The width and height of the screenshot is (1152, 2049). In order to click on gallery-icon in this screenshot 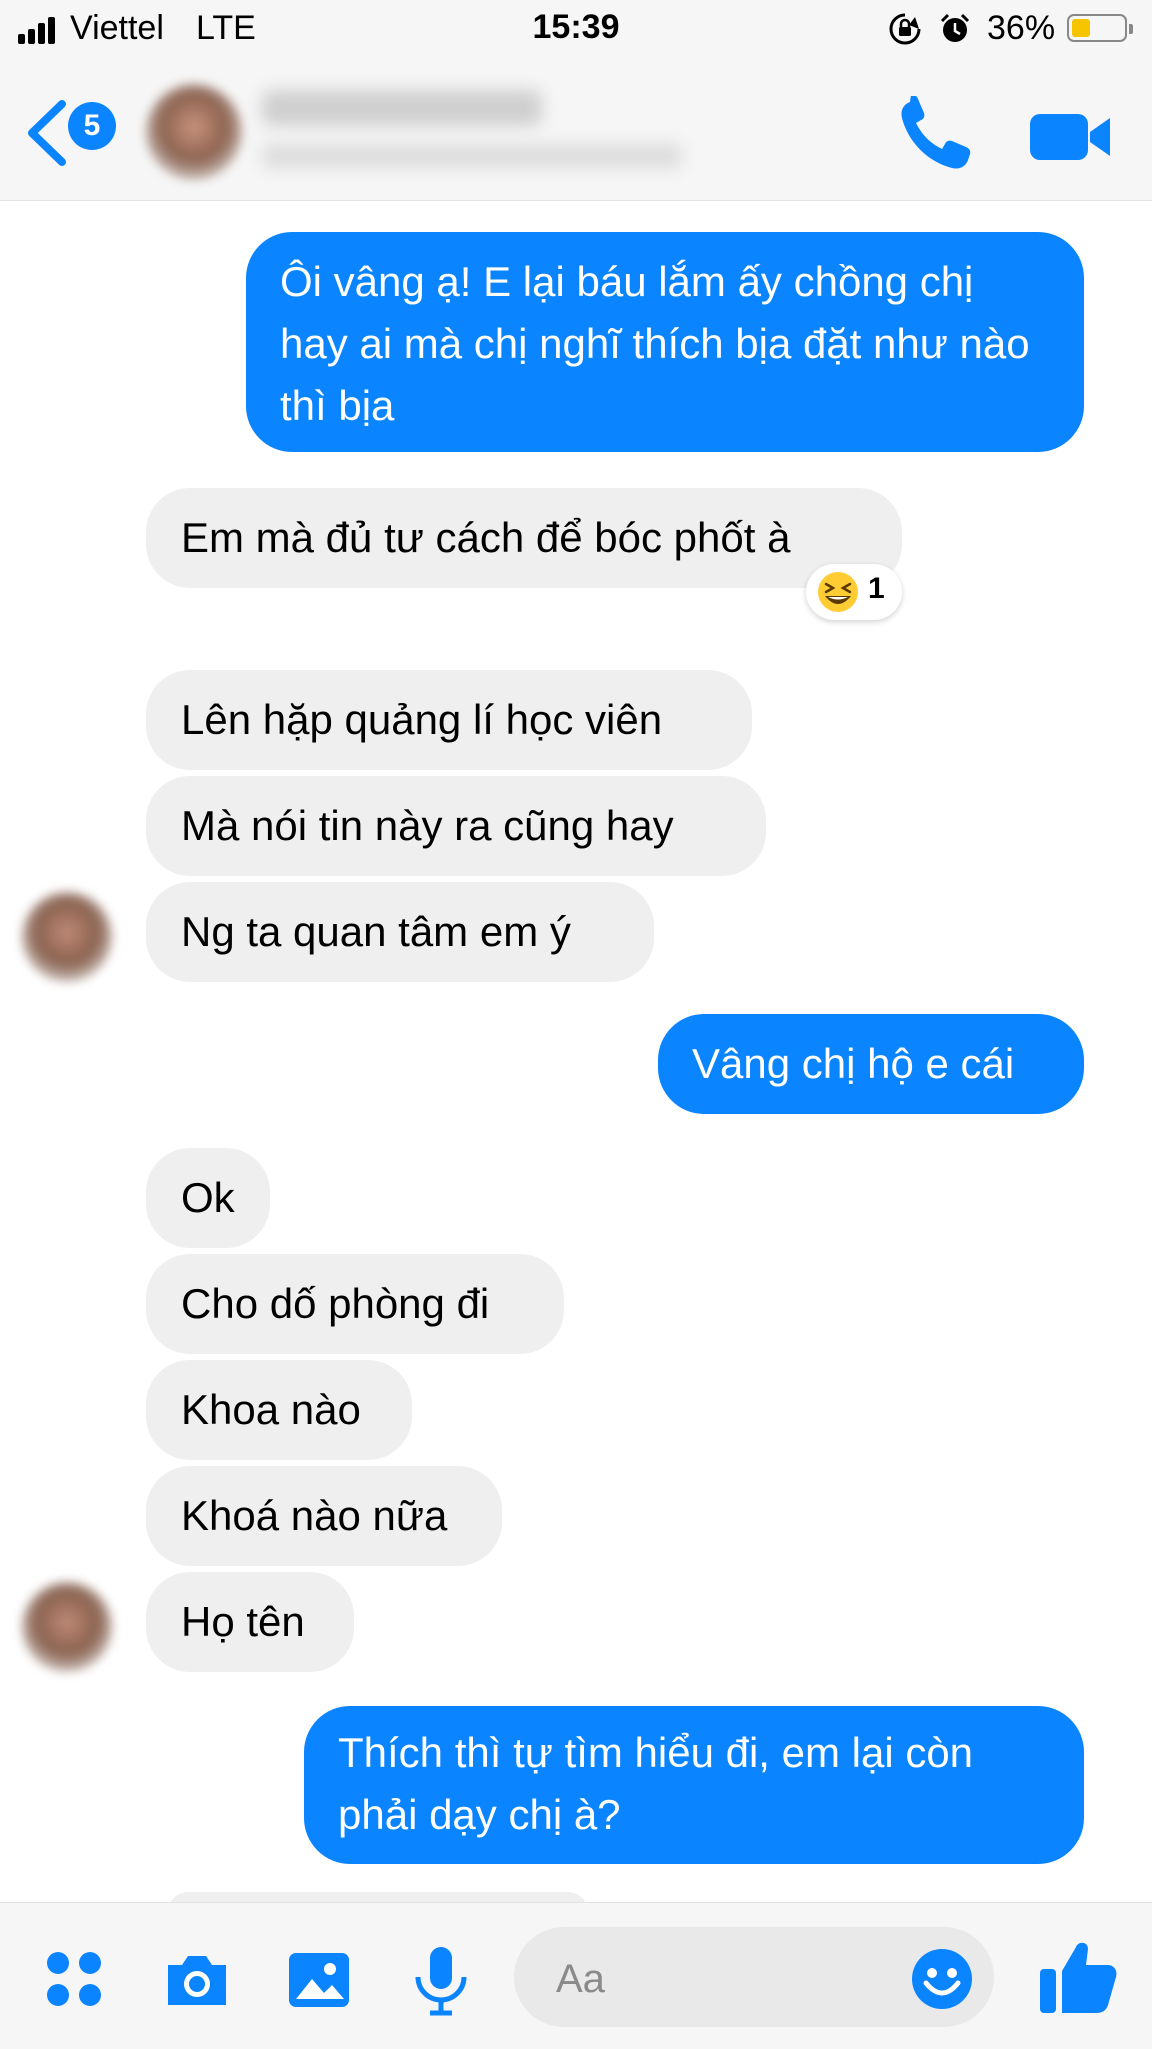, I will do `click(319, 1980)`.